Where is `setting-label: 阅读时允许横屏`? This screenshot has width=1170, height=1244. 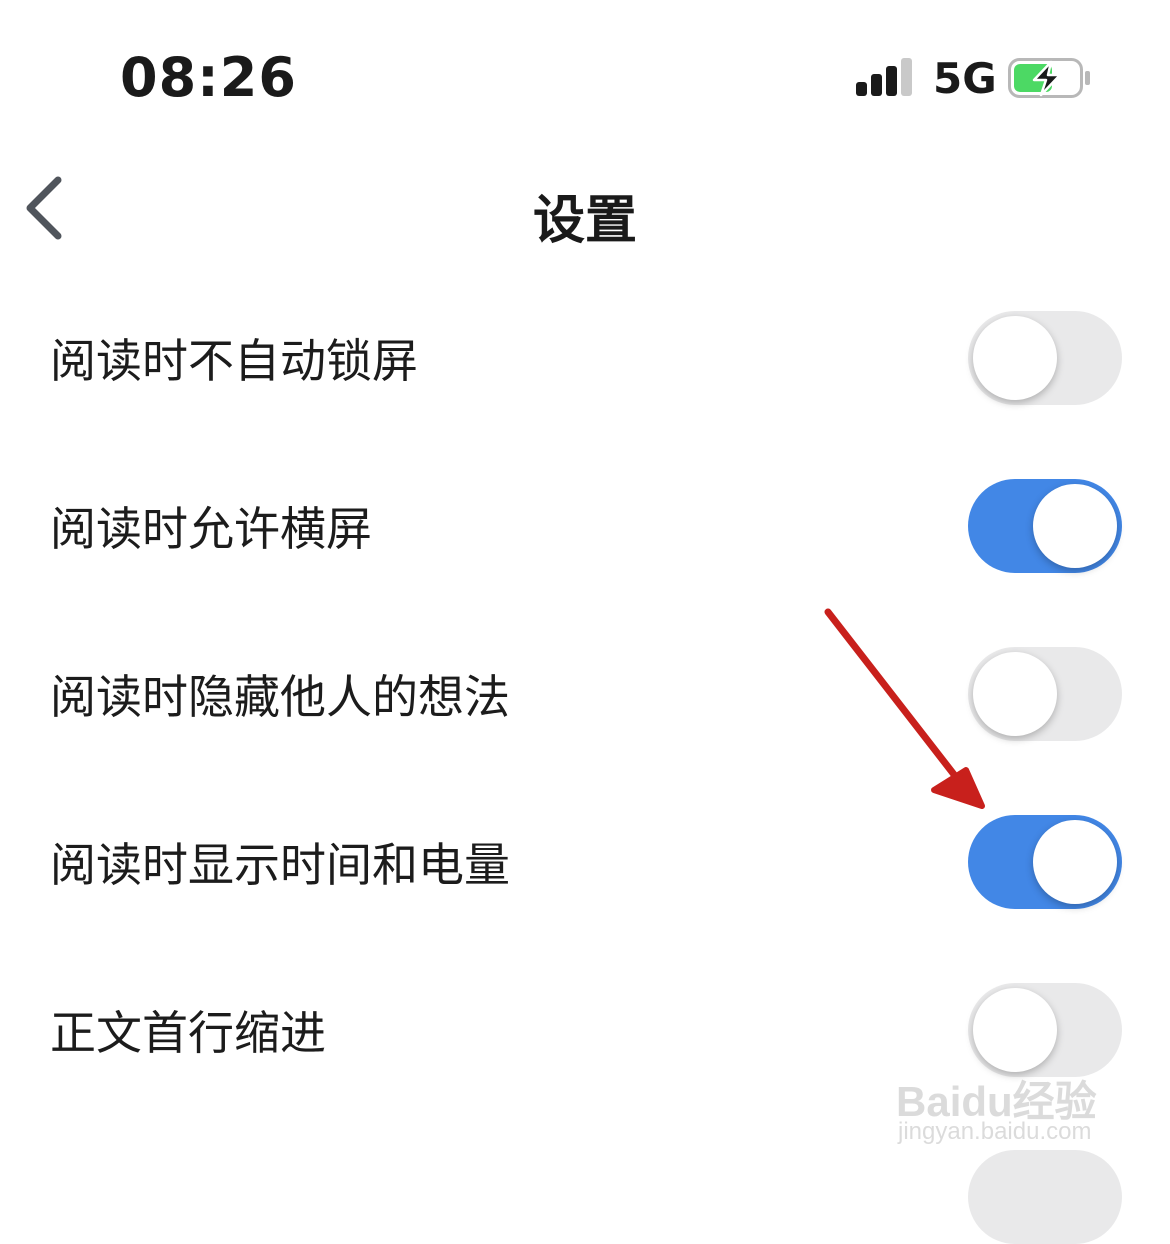 setting-label: 阅读时允许横屏 is located at coordinates (211, 529).